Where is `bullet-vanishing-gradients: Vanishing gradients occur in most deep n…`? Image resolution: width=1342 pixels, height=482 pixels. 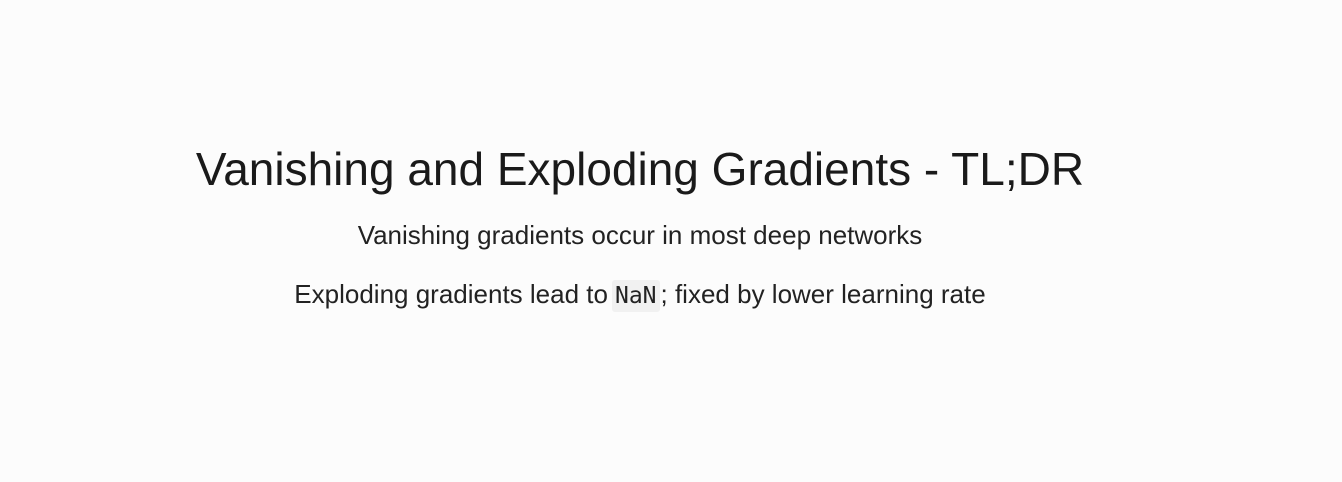 bullet-vanishing-gradients: Vanishing gradients occur in most deep n… is located at coordinates (640, 235).